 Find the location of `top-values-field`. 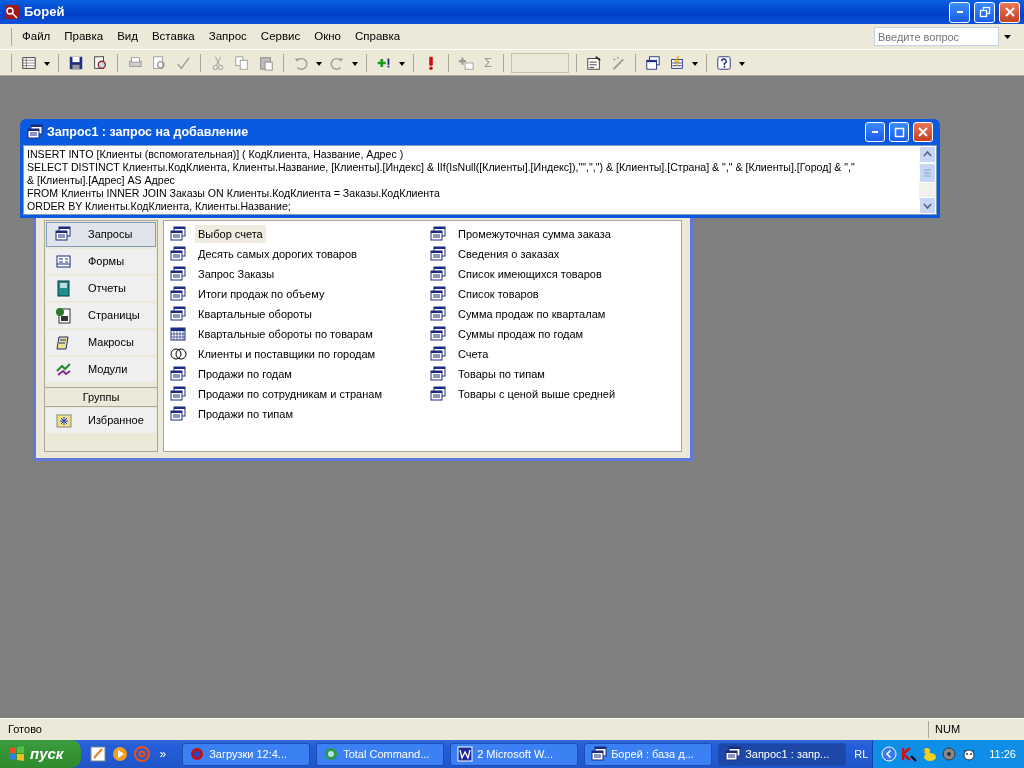

top-values-field is located at coordinates (540, 62).